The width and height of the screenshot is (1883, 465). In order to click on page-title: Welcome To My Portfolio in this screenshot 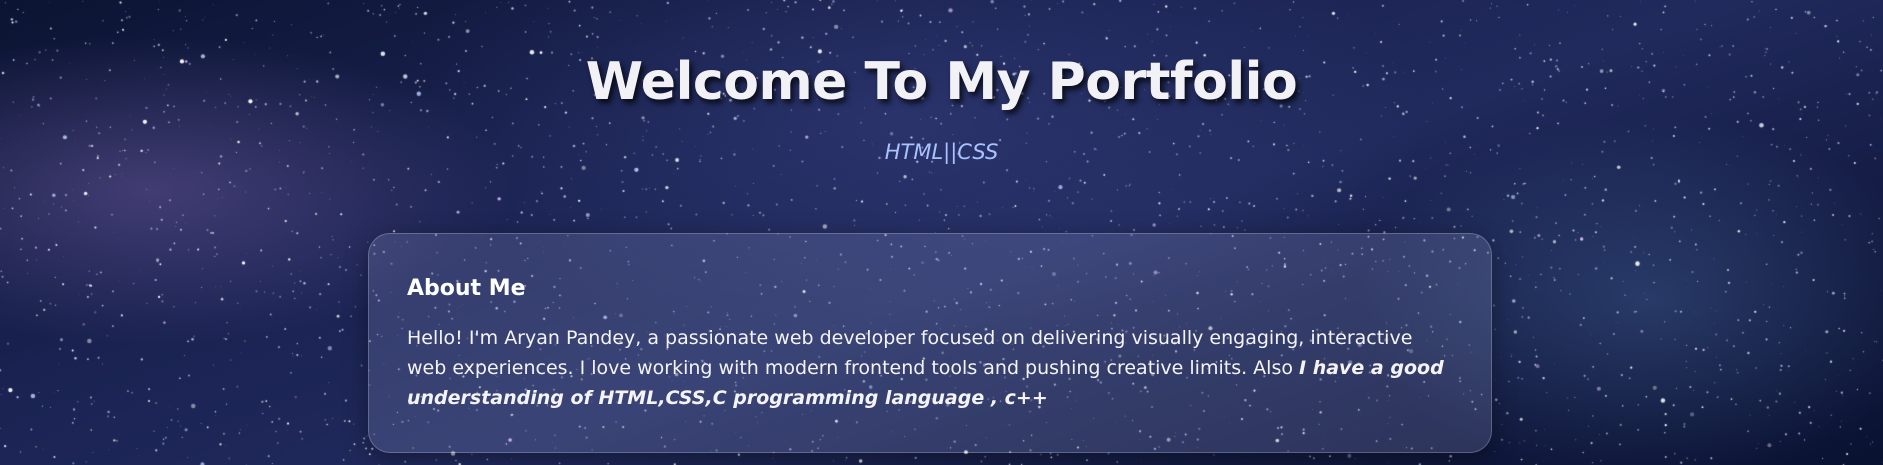, I will do `click(941, 82)`.